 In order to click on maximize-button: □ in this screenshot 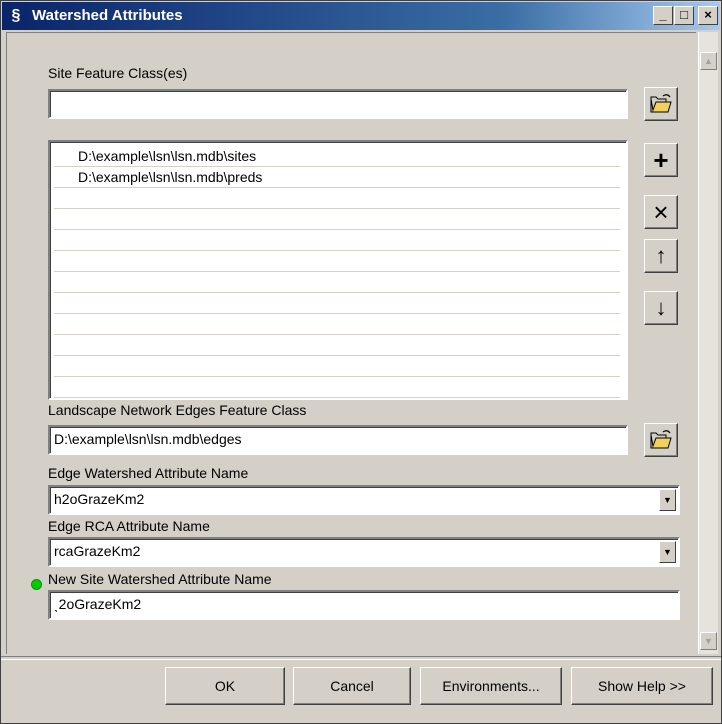, I will do `click(684, 15)`.